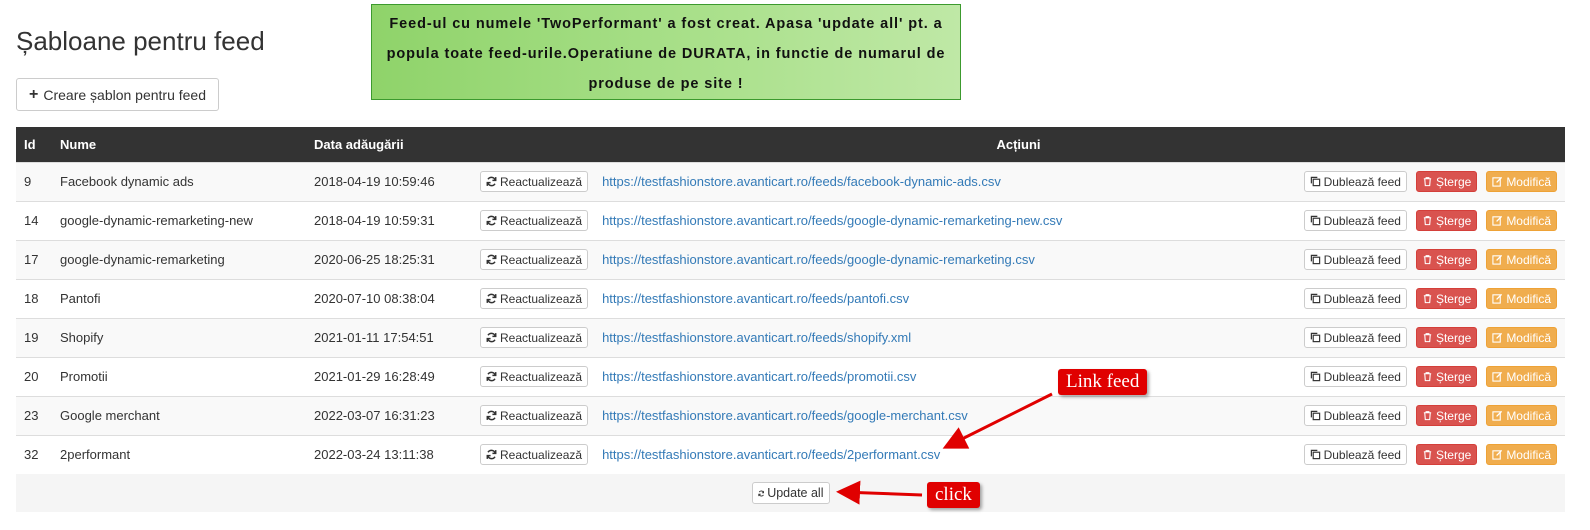 The width and height of the screenshot is (1590, 530). What do you see at coordinates (34, 94) in the screenshot?
I see `plus-icon: +` at bounding box center [34, 94].